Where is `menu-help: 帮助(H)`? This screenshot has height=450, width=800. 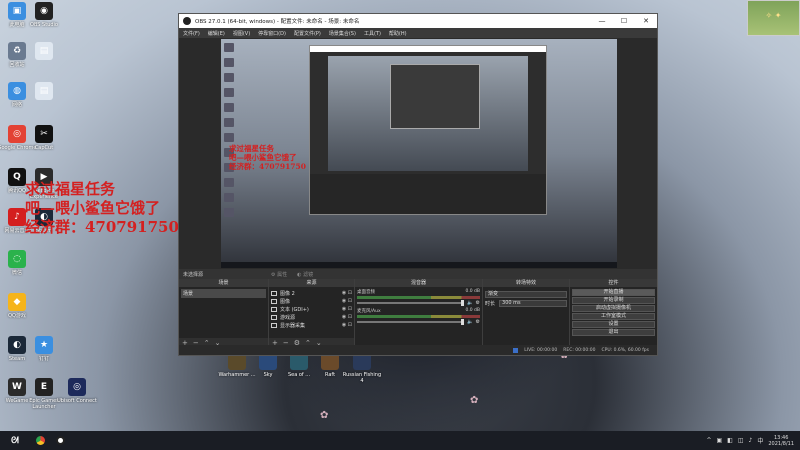 menu-help: 帮助(H) is located at coordinates (398, 33).